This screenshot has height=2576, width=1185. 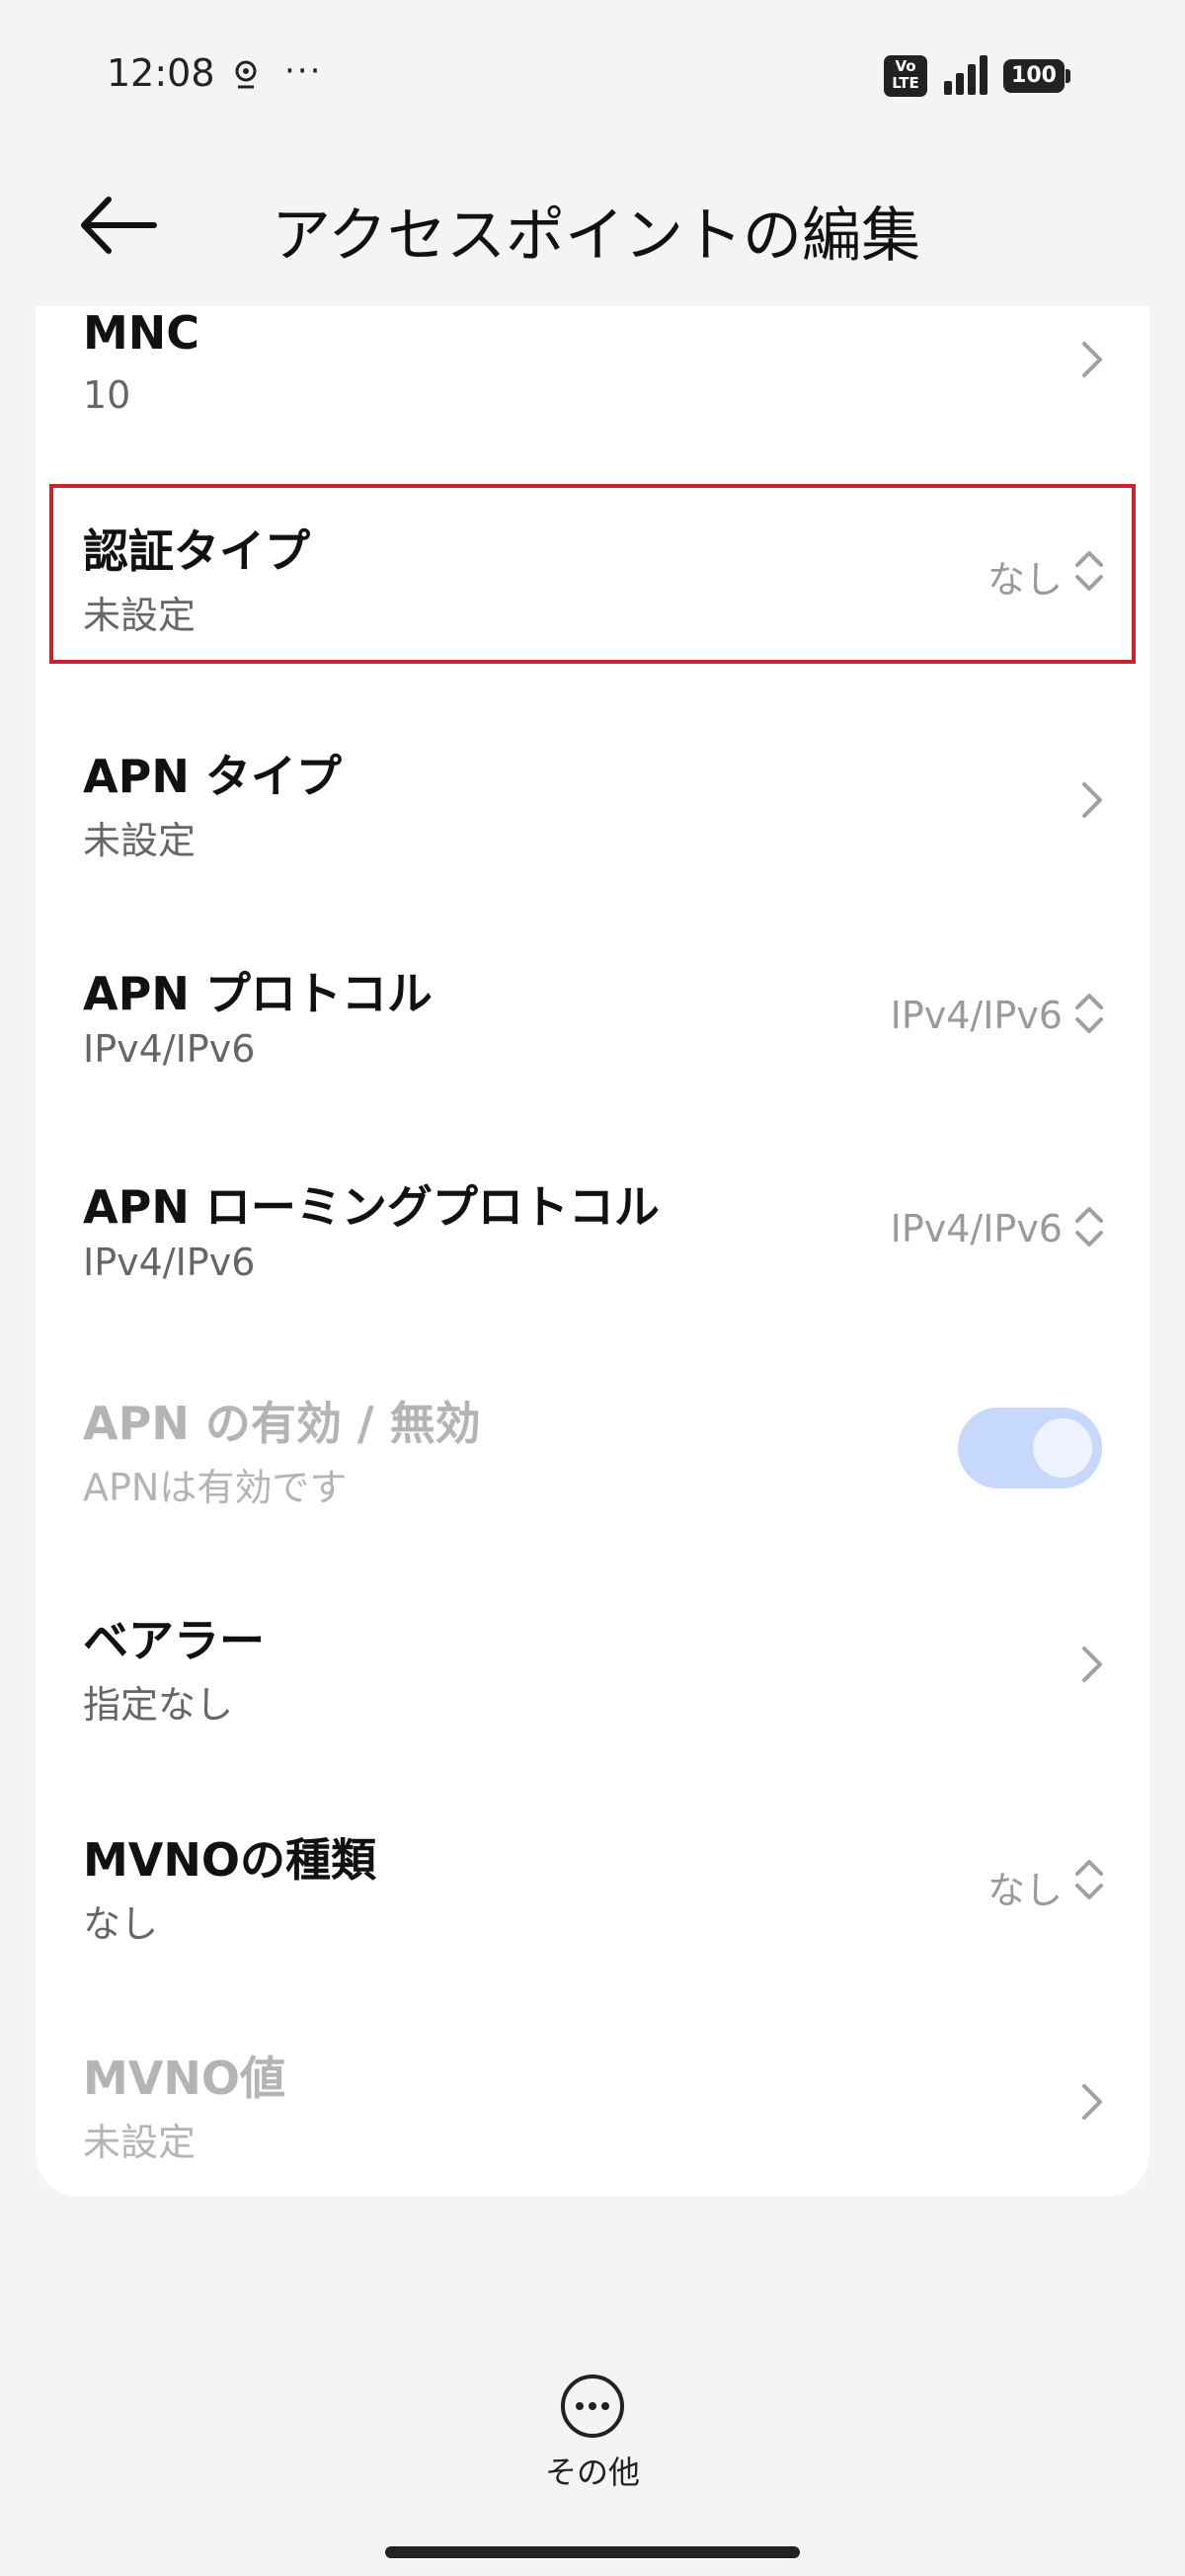 I want to click on back-arrow-icon, so click(x=119, y=225).